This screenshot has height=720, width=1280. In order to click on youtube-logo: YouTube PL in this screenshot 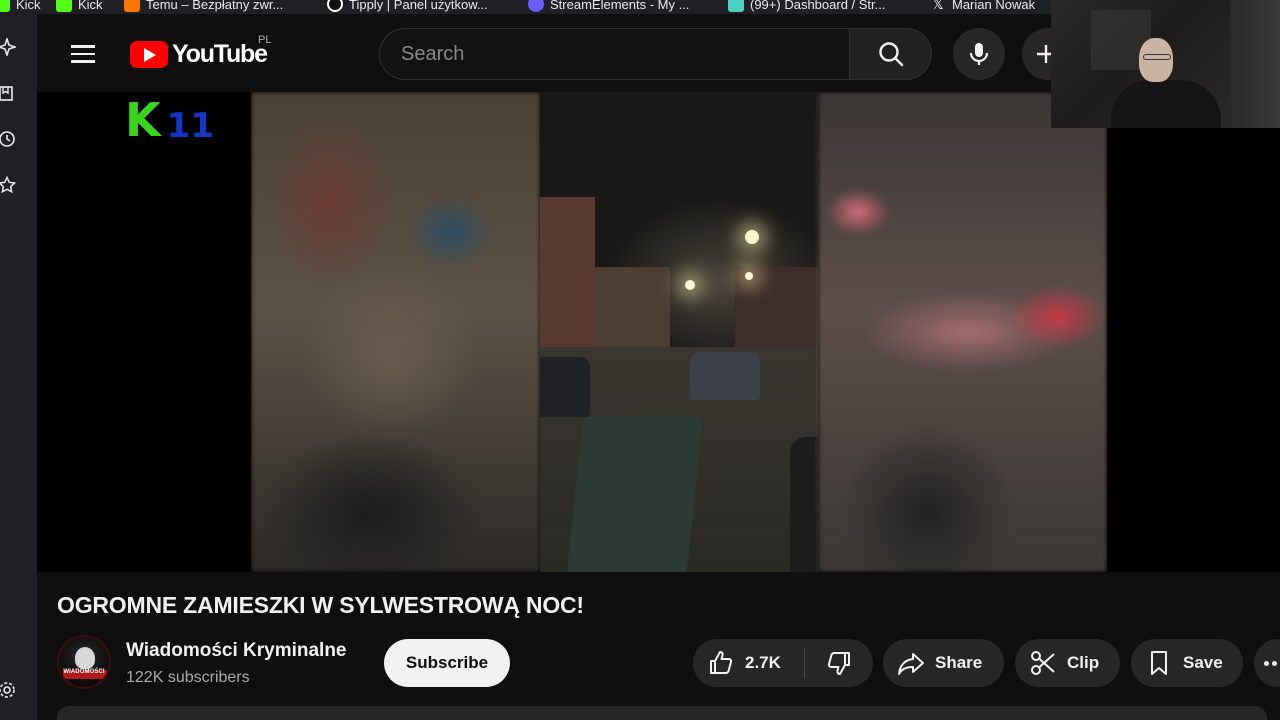, I will do `click(200, 51)`.